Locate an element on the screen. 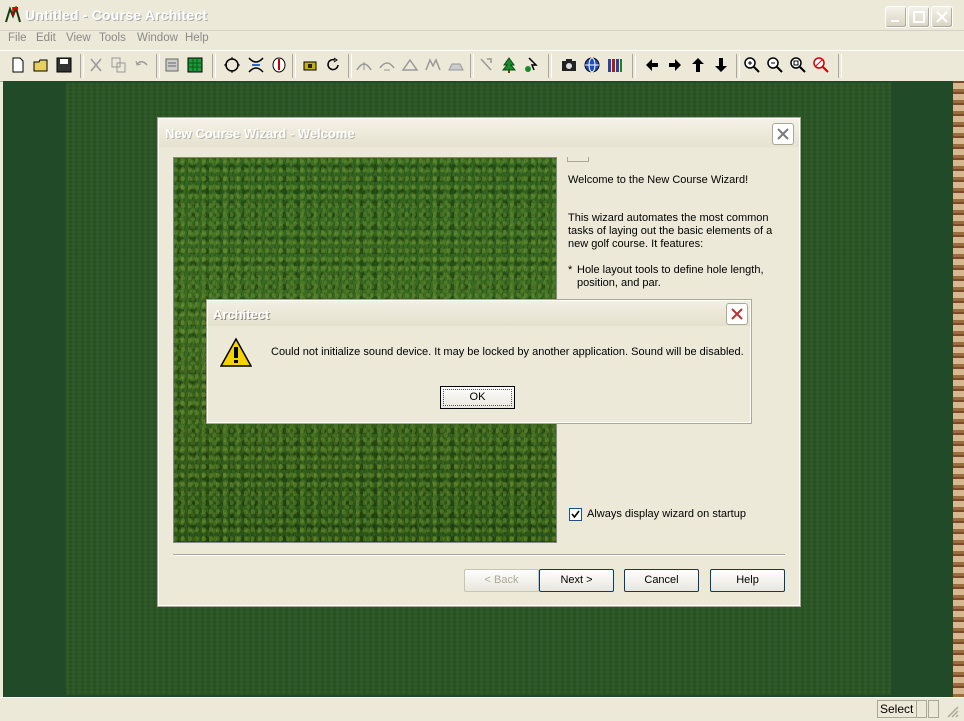 This screenshot has height=721, width=964. toolbar is located at coordinates (482, 66).